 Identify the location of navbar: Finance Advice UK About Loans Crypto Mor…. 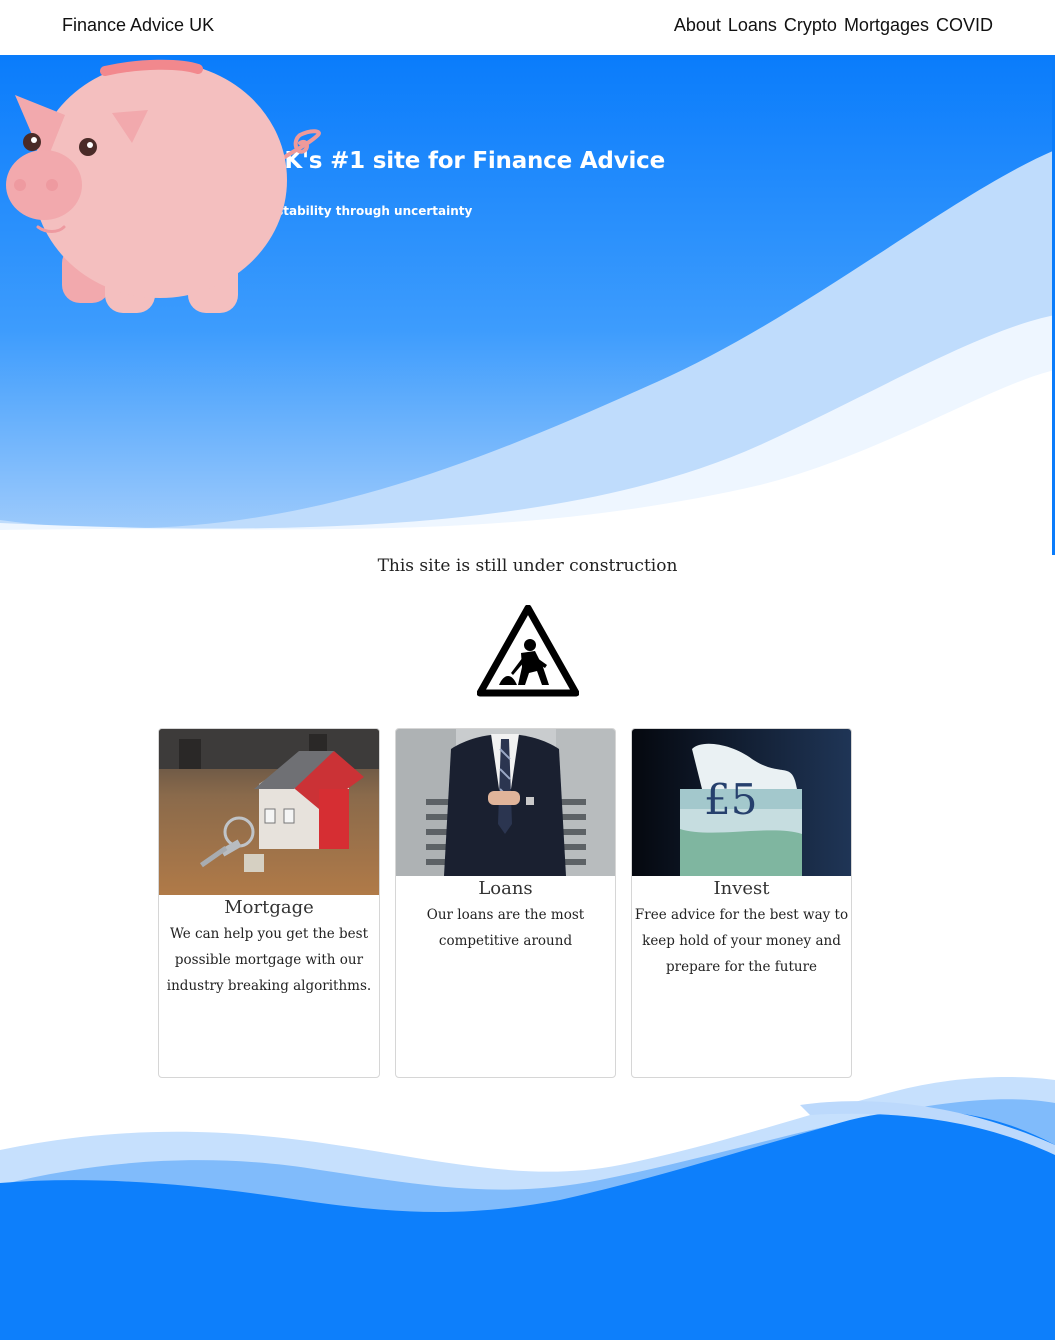
(527, 27).